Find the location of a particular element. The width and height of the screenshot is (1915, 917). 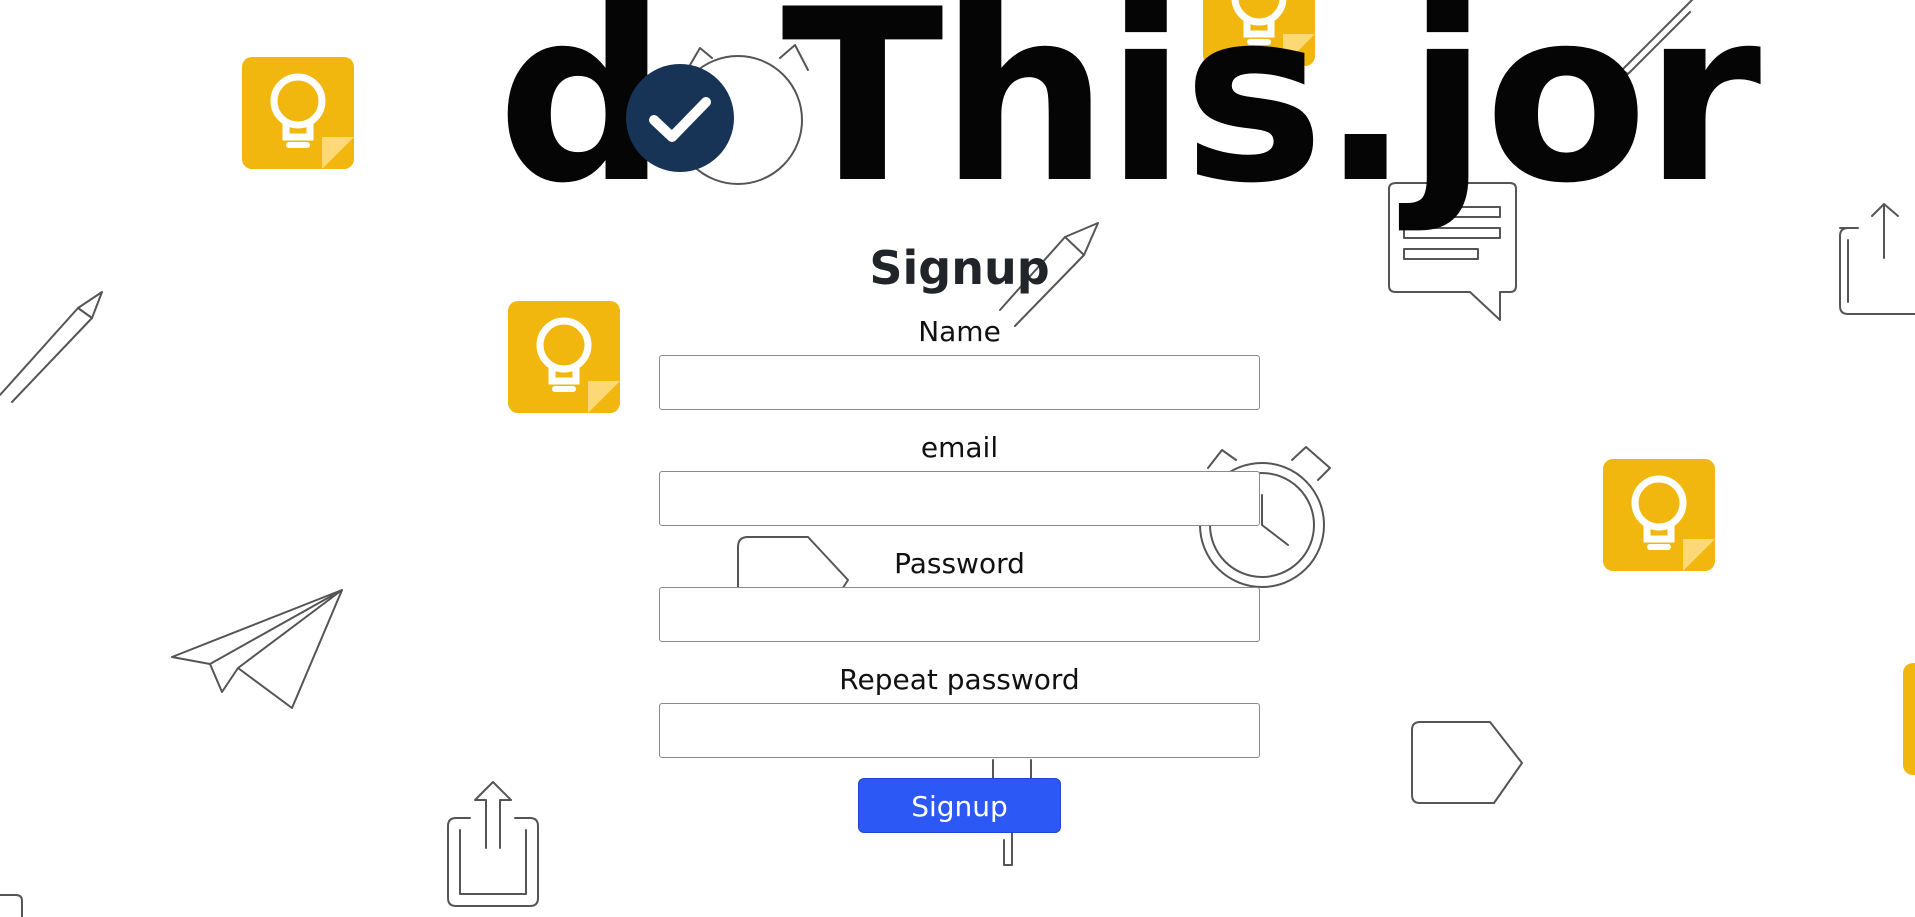

repeat-password-label: Repeat password is located at coordinates (959, 679).